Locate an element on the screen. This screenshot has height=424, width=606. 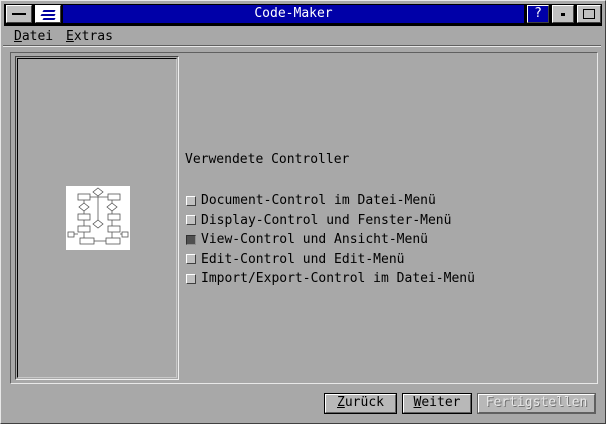
controller-label: Document-Control im Datei-Menü is located at coordinates (318, 201).